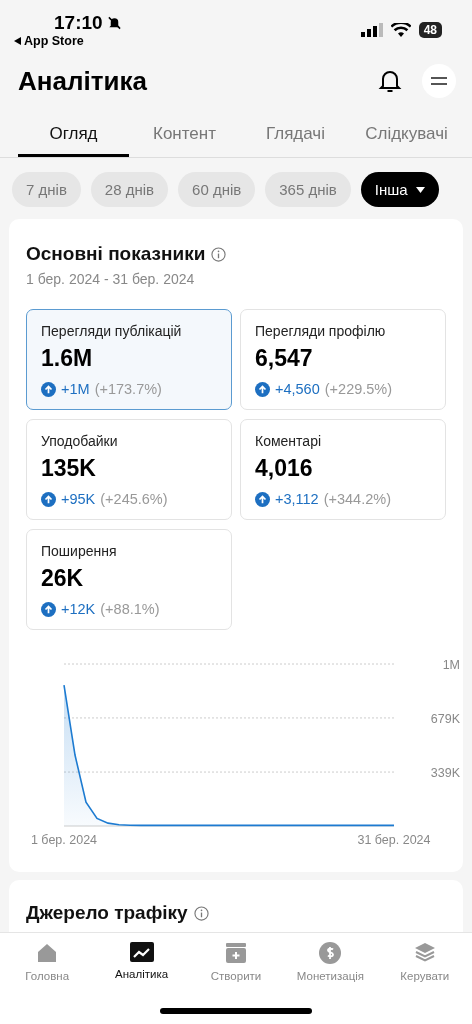 This screenshot has width=472, height=1024. I want to click on metric-value: 135K, so click(69, 468).